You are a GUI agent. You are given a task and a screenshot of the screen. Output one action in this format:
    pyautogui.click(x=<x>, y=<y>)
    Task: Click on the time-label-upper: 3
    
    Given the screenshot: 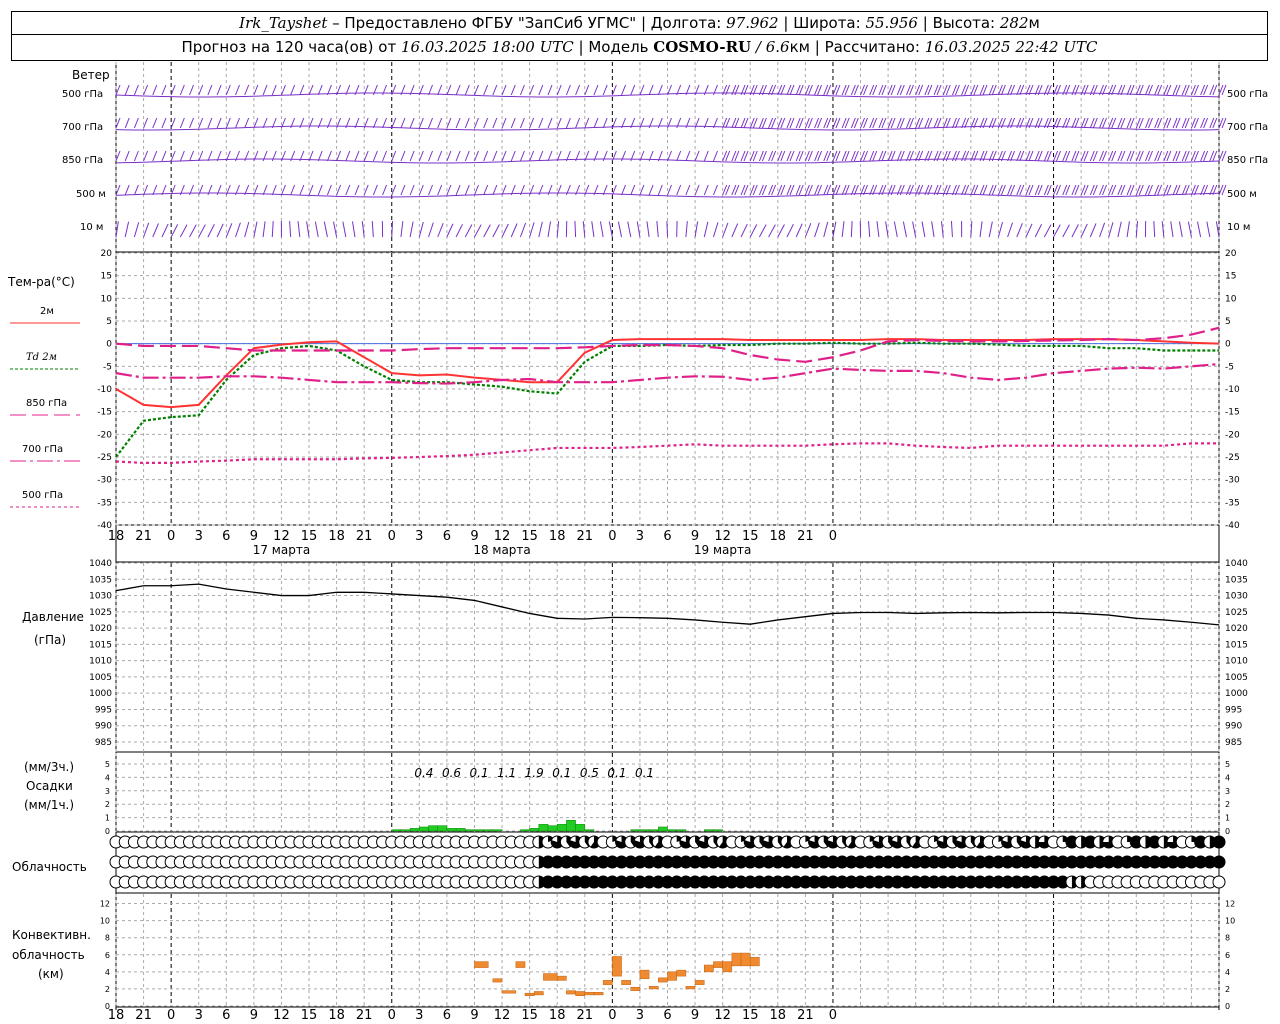 What is the action you would take?
    pyautogui.click(x=419, y=536)
    